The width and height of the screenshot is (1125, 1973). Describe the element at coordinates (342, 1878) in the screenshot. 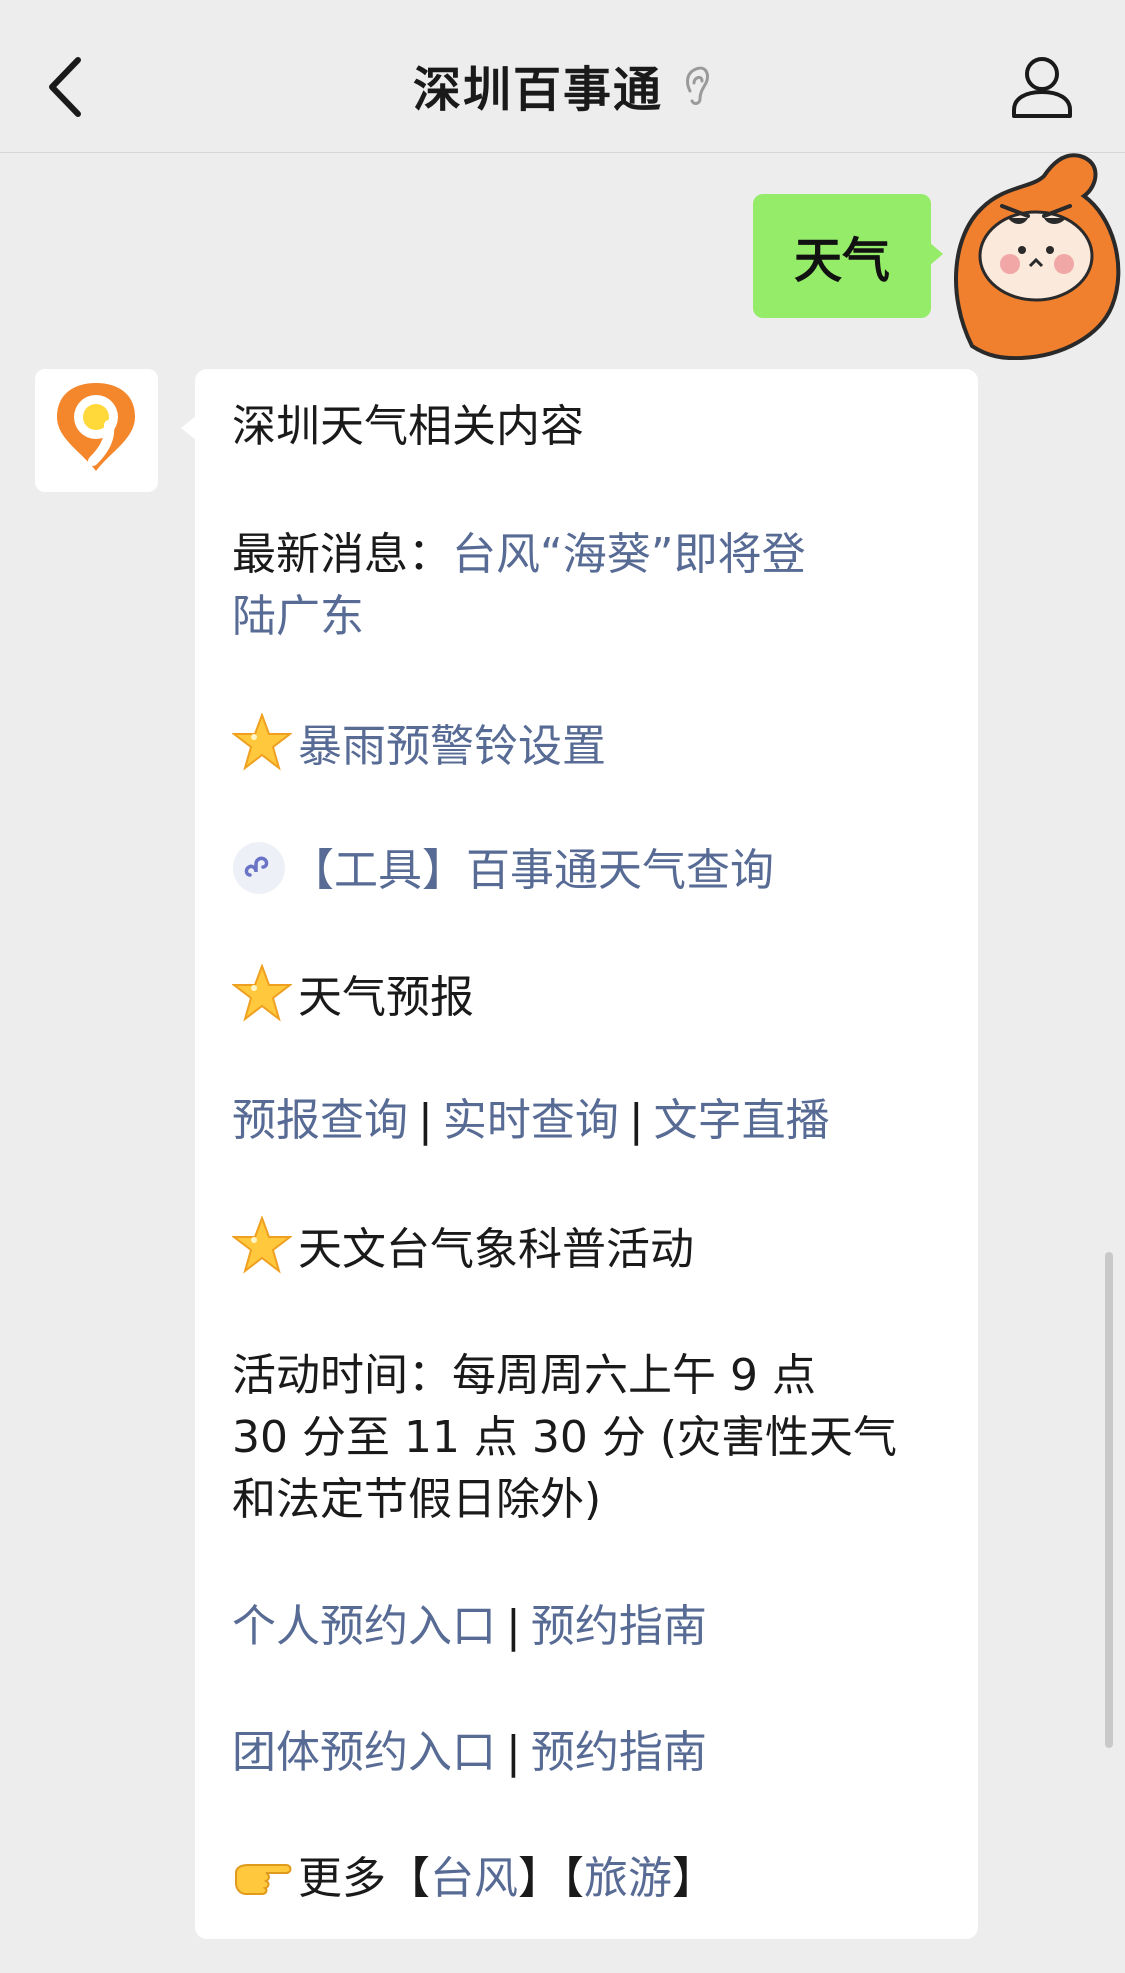

I see `more-label: 更多` at that location.